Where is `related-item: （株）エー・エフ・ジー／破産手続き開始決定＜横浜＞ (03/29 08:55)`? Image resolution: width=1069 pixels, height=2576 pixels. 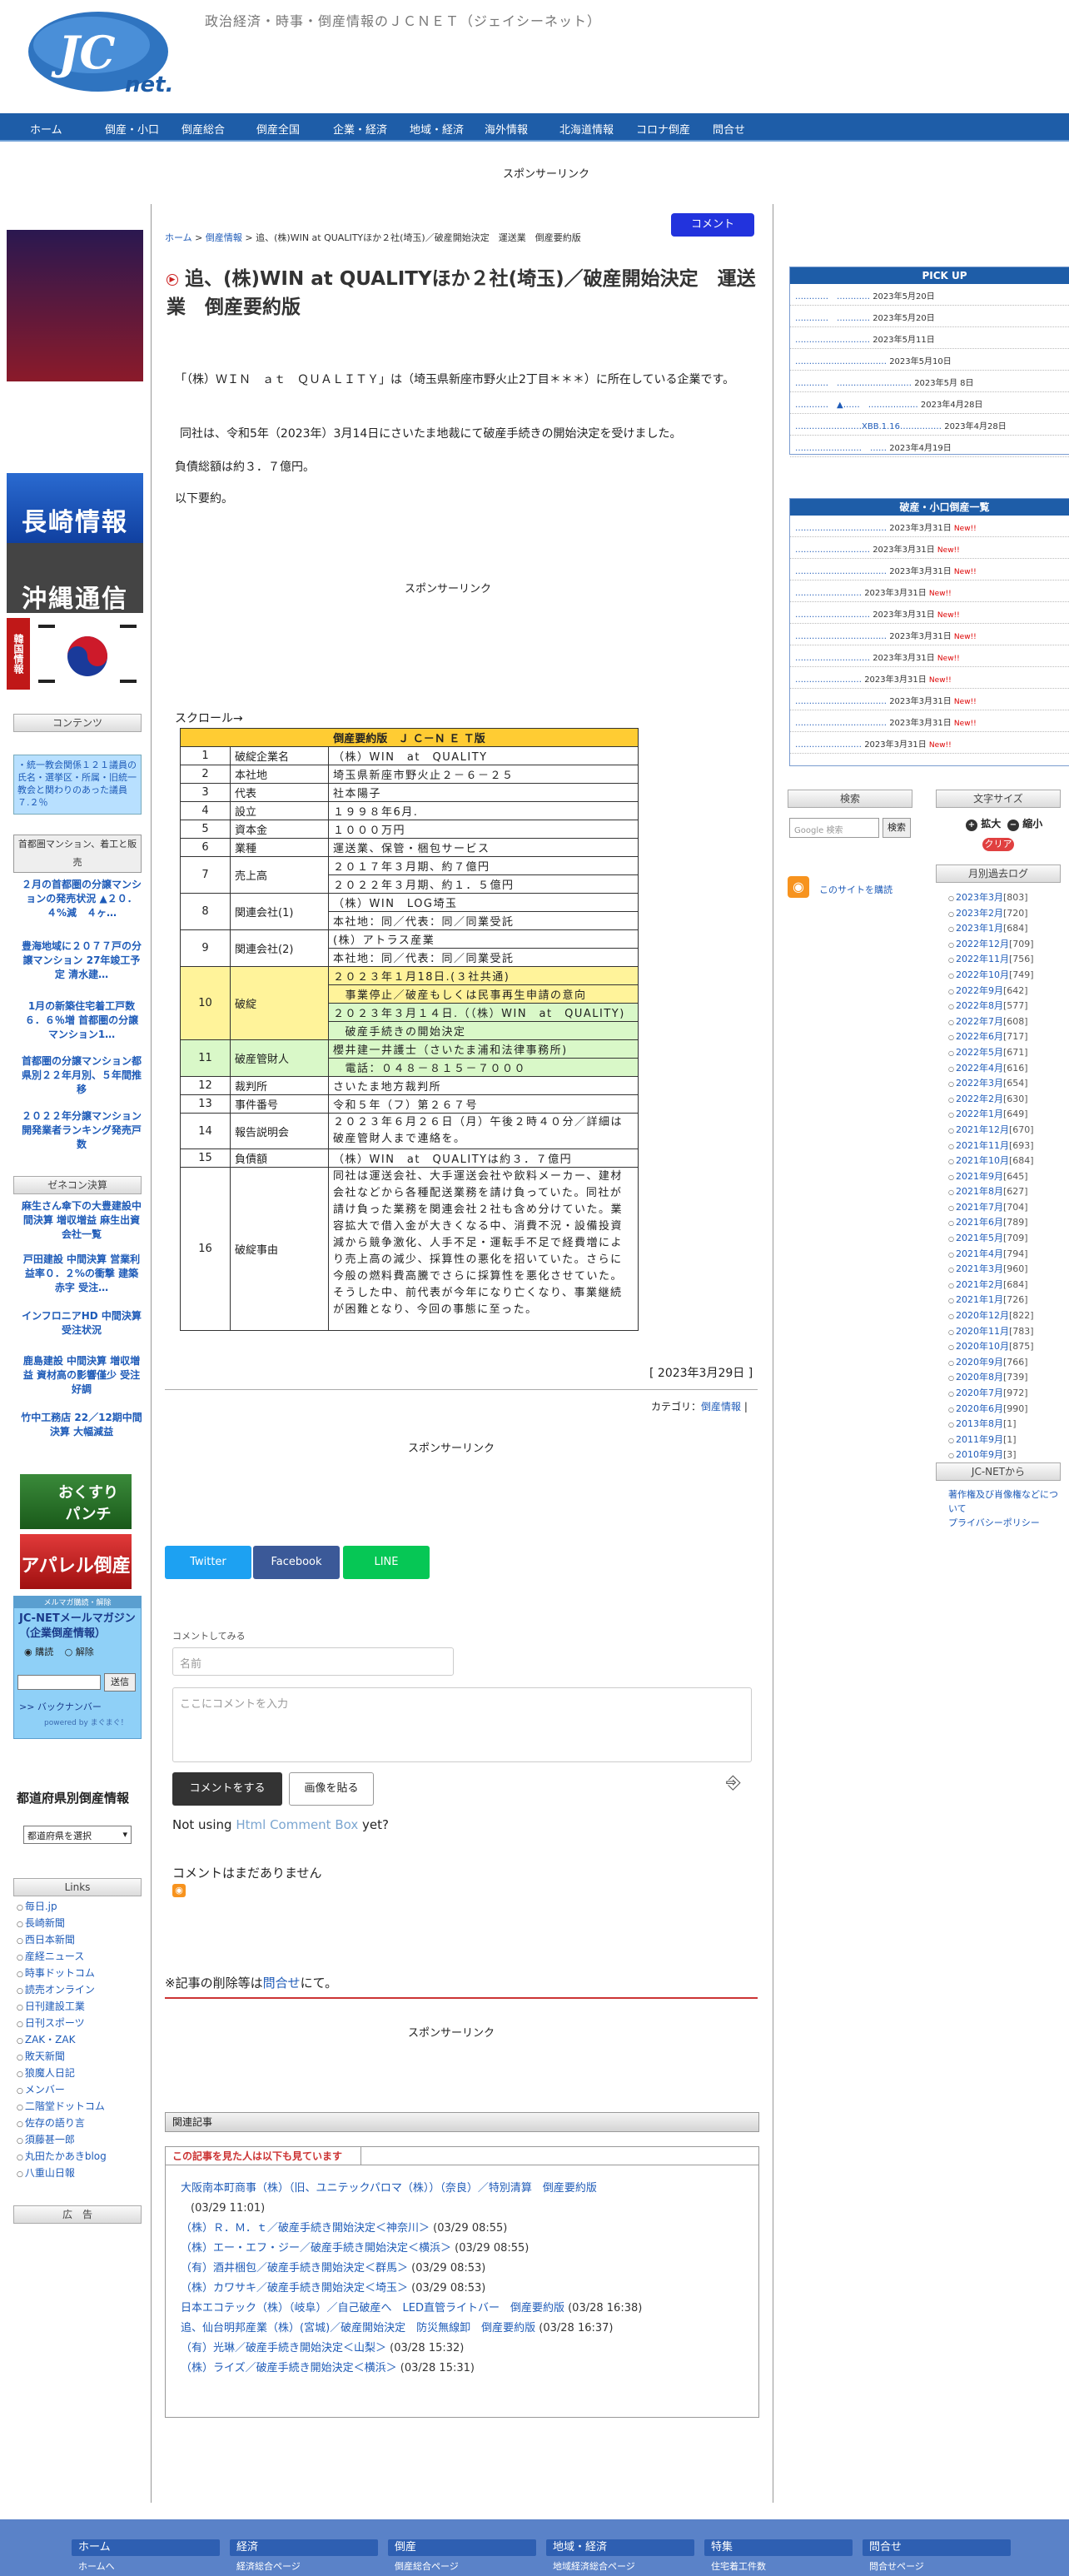
related-item: （株）エー・エフ・ジー／破産手続き開始決定＜横浜＞ (03/29 08:55) is located at coordinates (464, 2249).